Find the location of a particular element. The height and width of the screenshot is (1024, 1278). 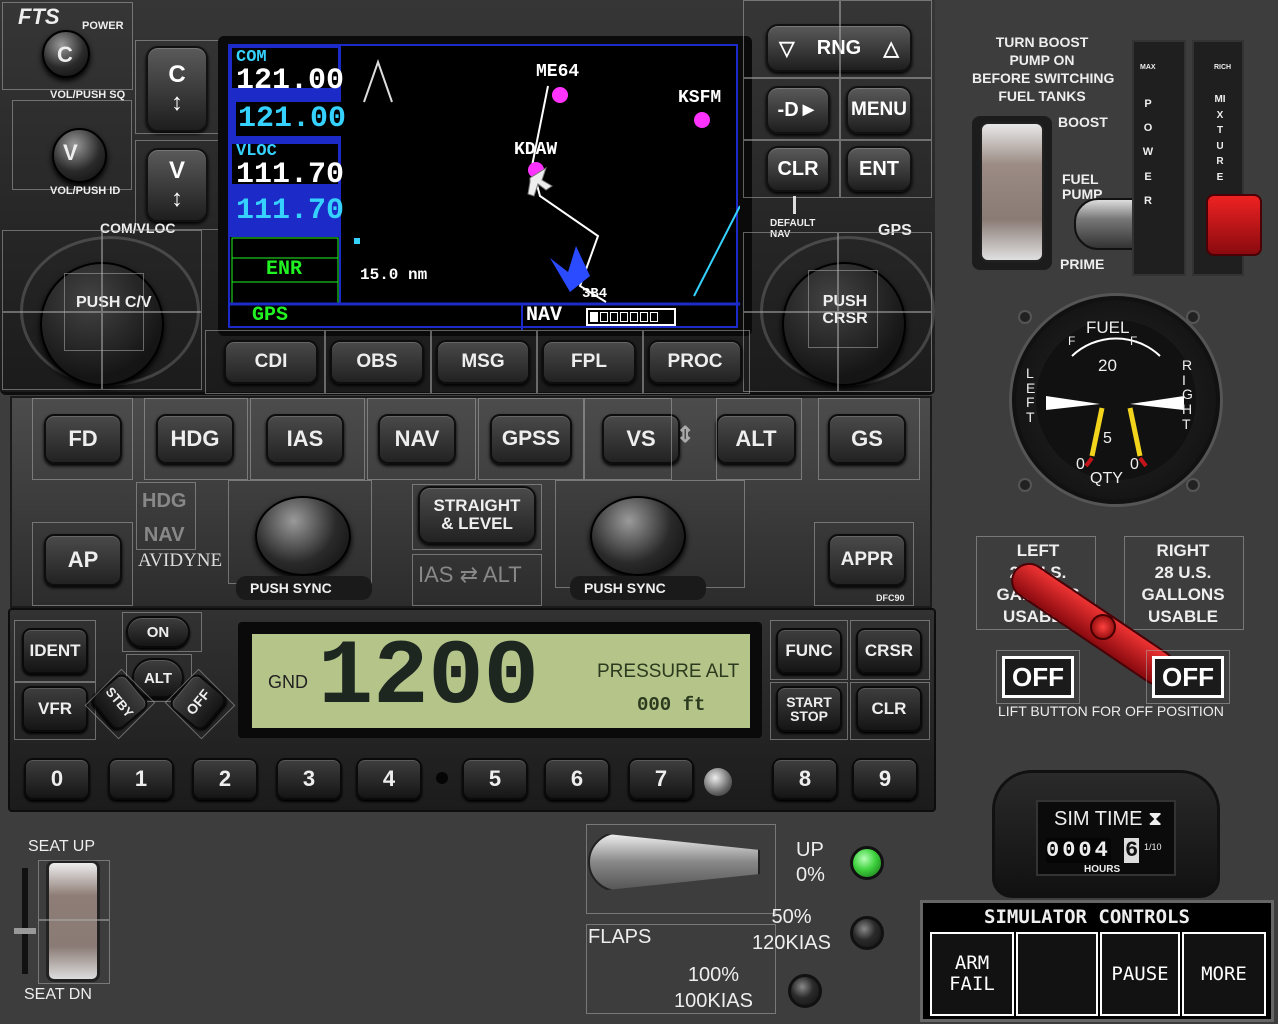

ias-hotspot is located at coordinates (307, 439).